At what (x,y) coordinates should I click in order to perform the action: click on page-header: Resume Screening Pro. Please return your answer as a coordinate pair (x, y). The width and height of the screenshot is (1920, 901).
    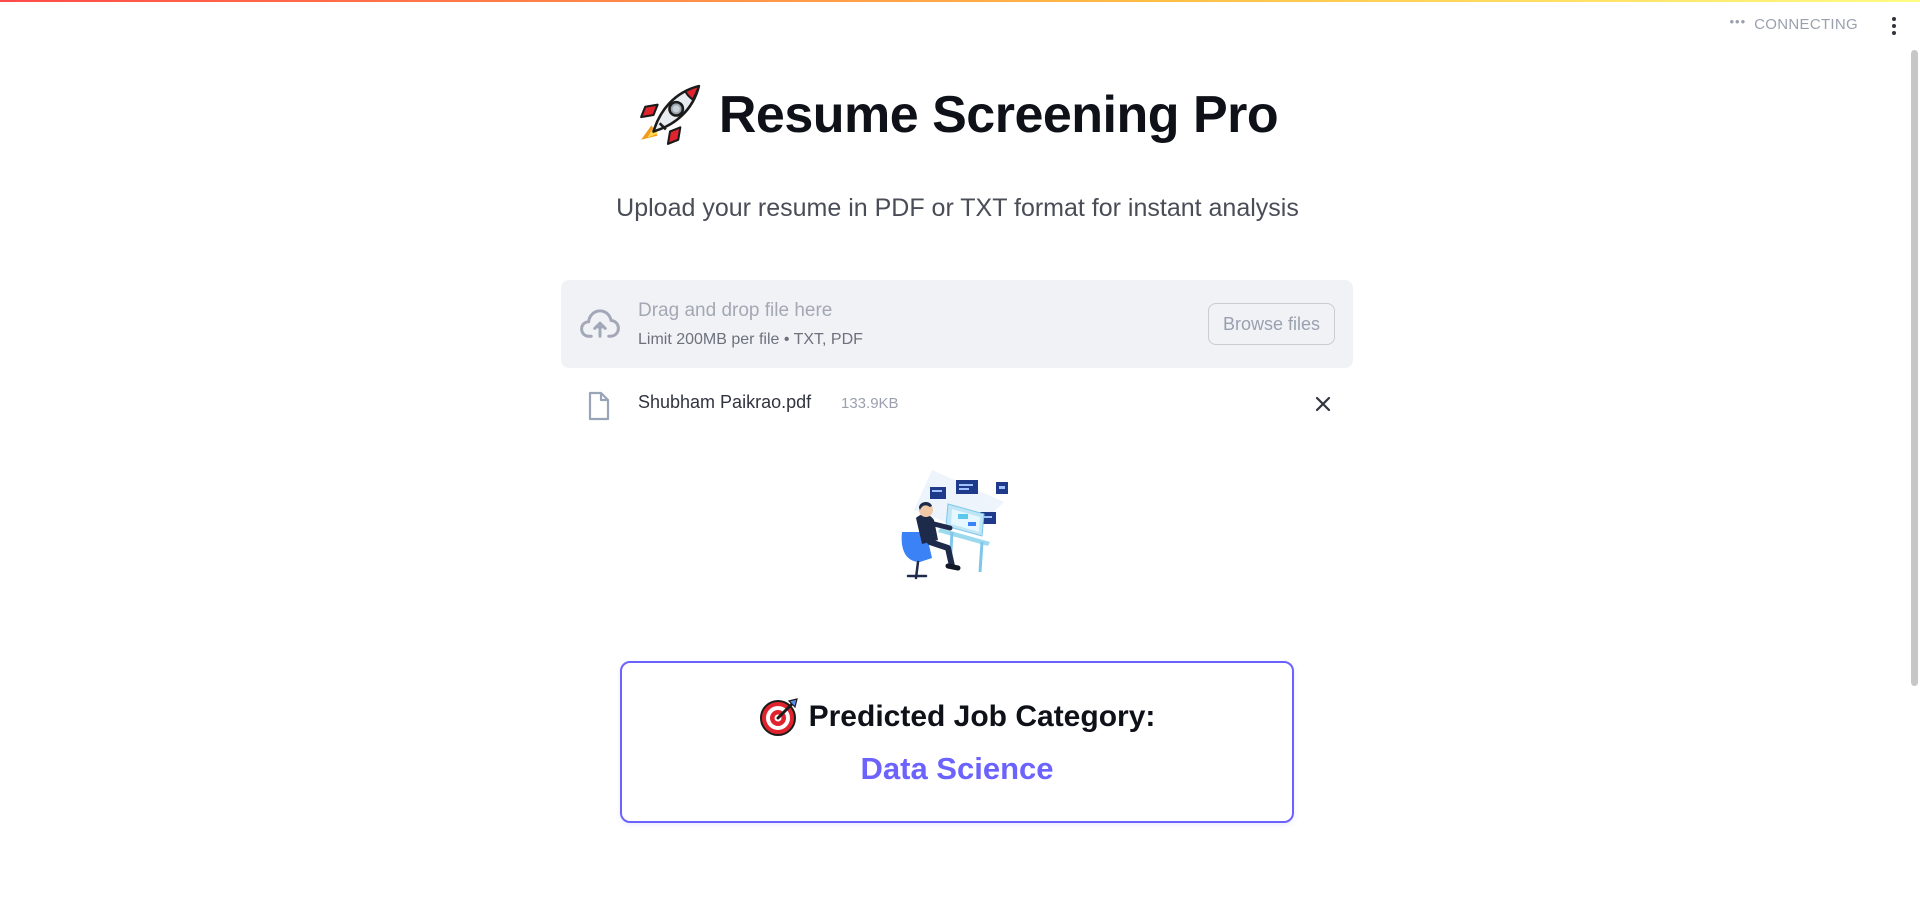
    Looking at the image, I should click on (957, 115).